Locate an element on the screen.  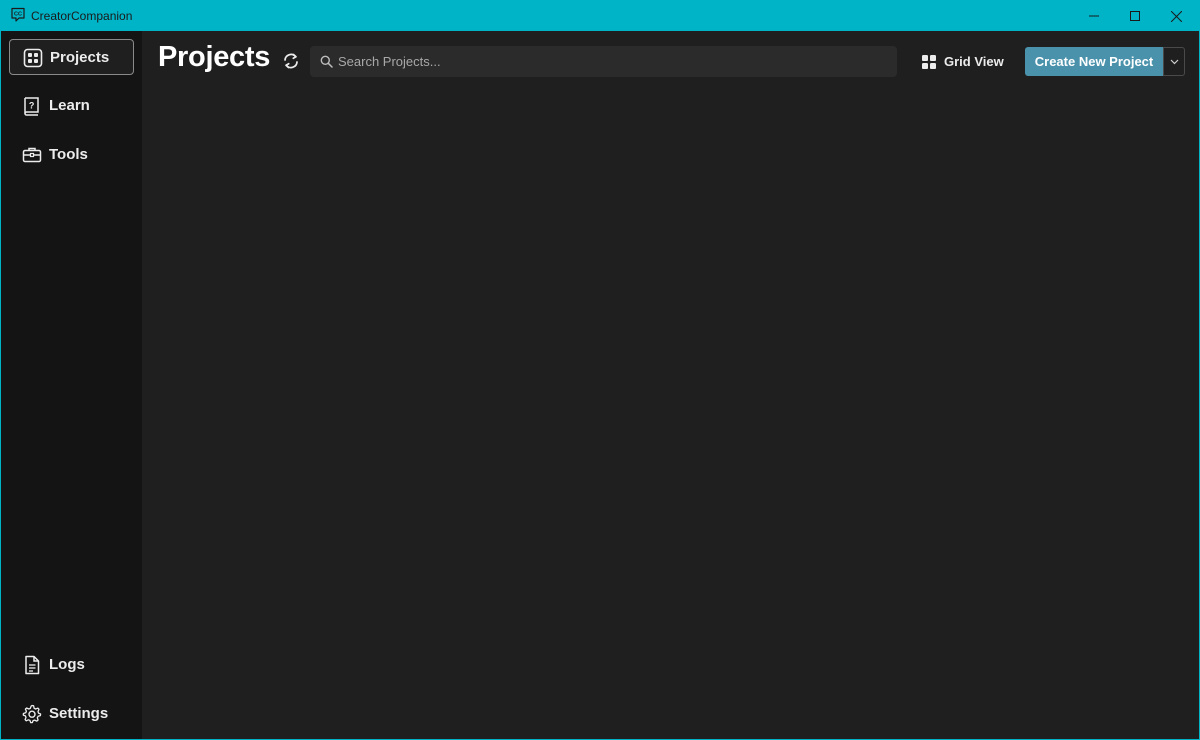
sidebar-item-settings: Settings is located at coordinates (71, 714).